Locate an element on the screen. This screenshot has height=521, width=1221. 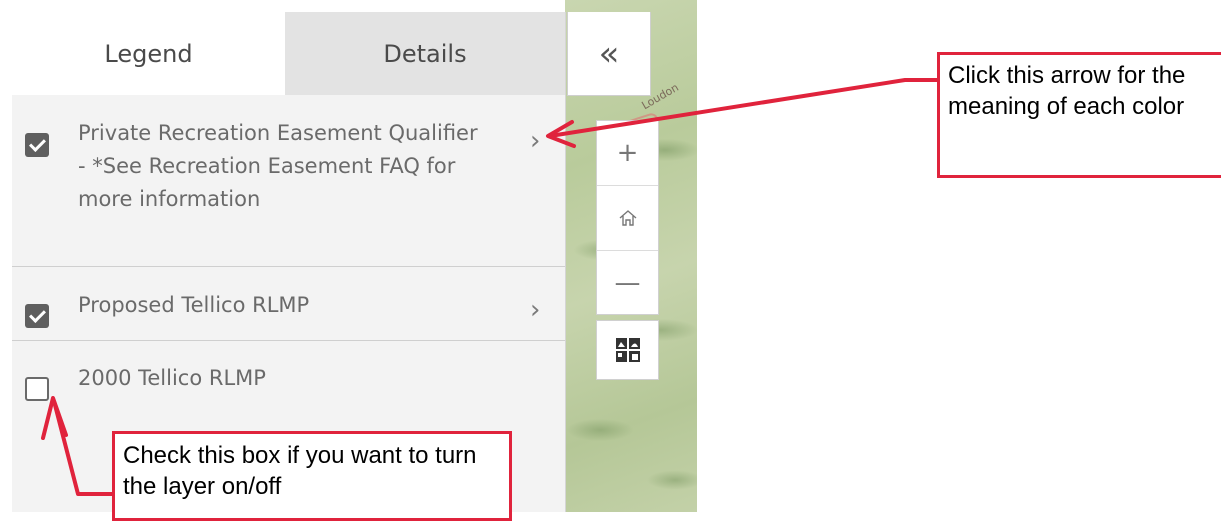
tab-legend: Legend is located at coordinates (148, 53).